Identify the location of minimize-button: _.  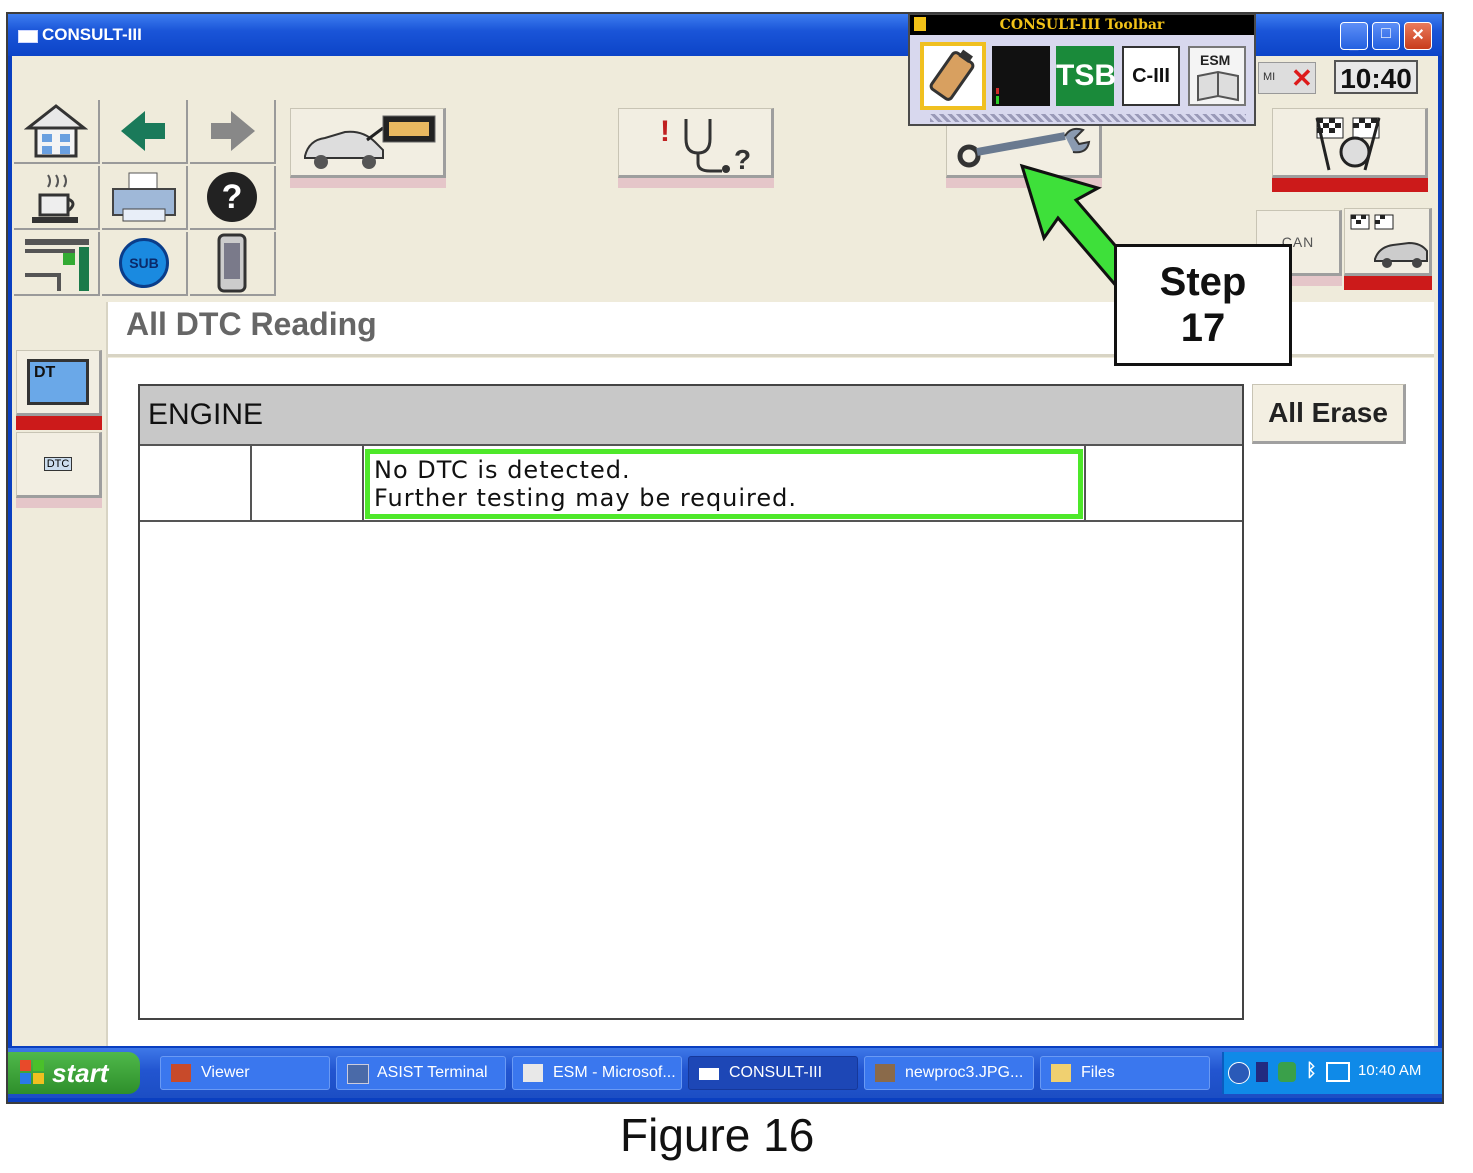
(1354, 37).